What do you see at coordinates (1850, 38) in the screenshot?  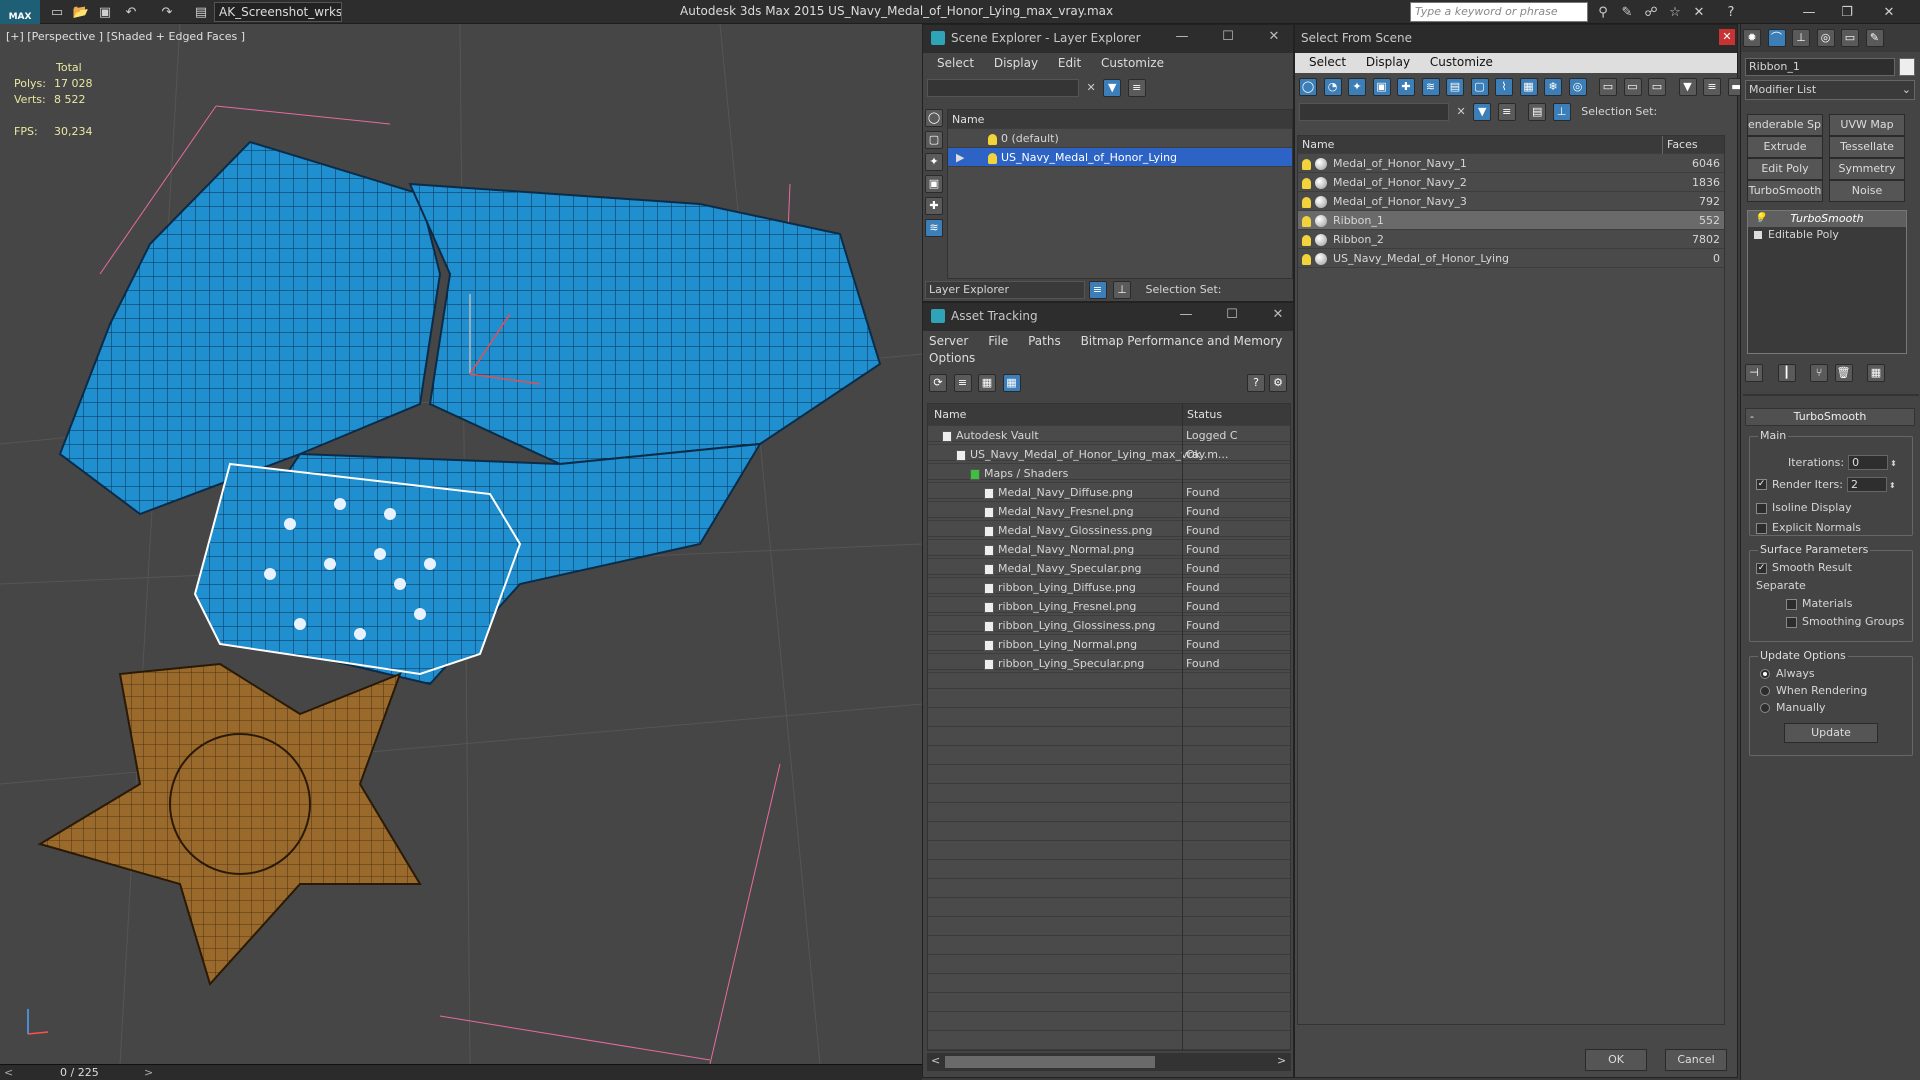 I see `display-tab-icon: ▭` at bounding box center [1850, 38].